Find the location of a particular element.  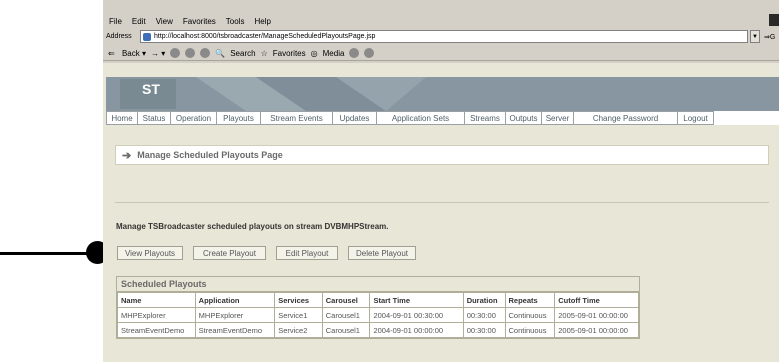

nav-item-logout: Logout is located at coordinates (696, 118).